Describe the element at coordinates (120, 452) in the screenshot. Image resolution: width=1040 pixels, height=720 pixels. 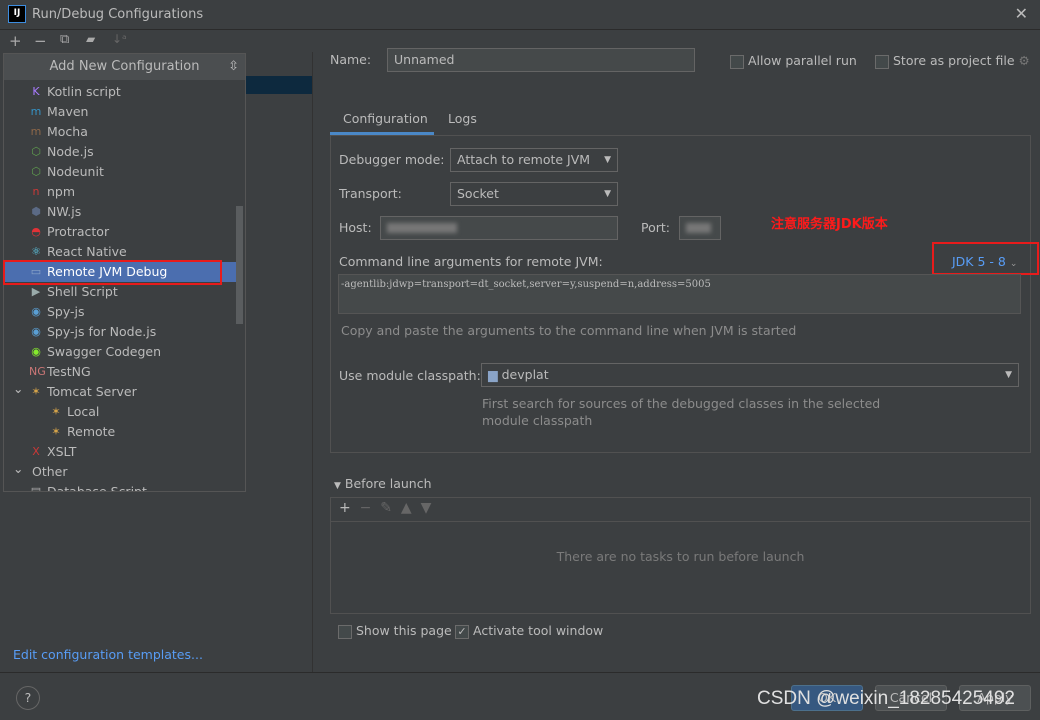
I see `popup-item: X XSLT` at that location.